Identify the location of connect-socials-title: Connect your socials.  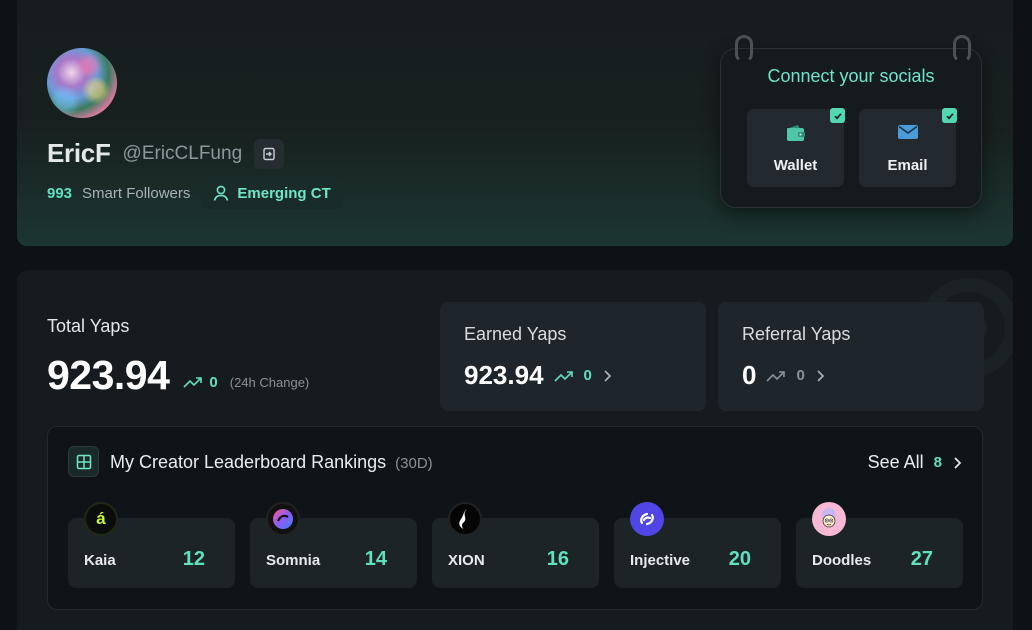
(851, 76).